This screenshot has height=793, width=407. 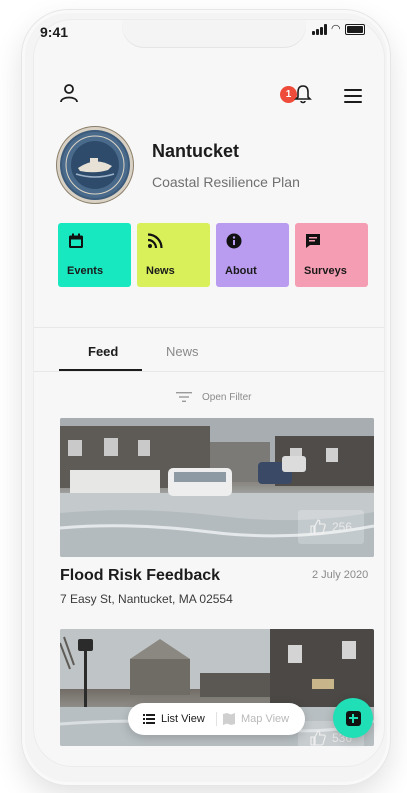 What do you see at coordinates (183, 719) in the screenshot?
I see `list-view-label: List View` at bounding box center [183, 719].